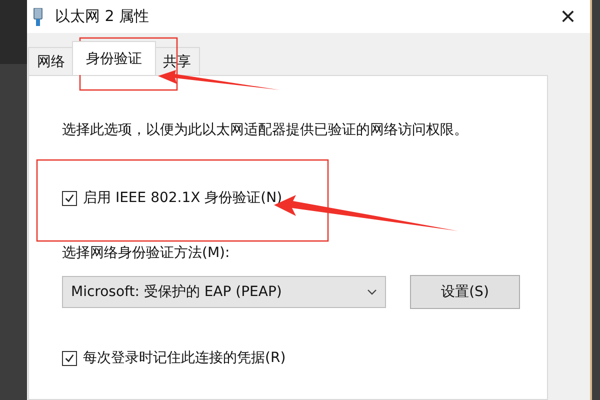 The width and height of the screenshot is (600, 400). What do you see at coordinates (182, 198) in the screenshot?
I see `checkbox-label: 启用 IEEE 802.1X 身份验证(N)` at bounding box center [182, 198].